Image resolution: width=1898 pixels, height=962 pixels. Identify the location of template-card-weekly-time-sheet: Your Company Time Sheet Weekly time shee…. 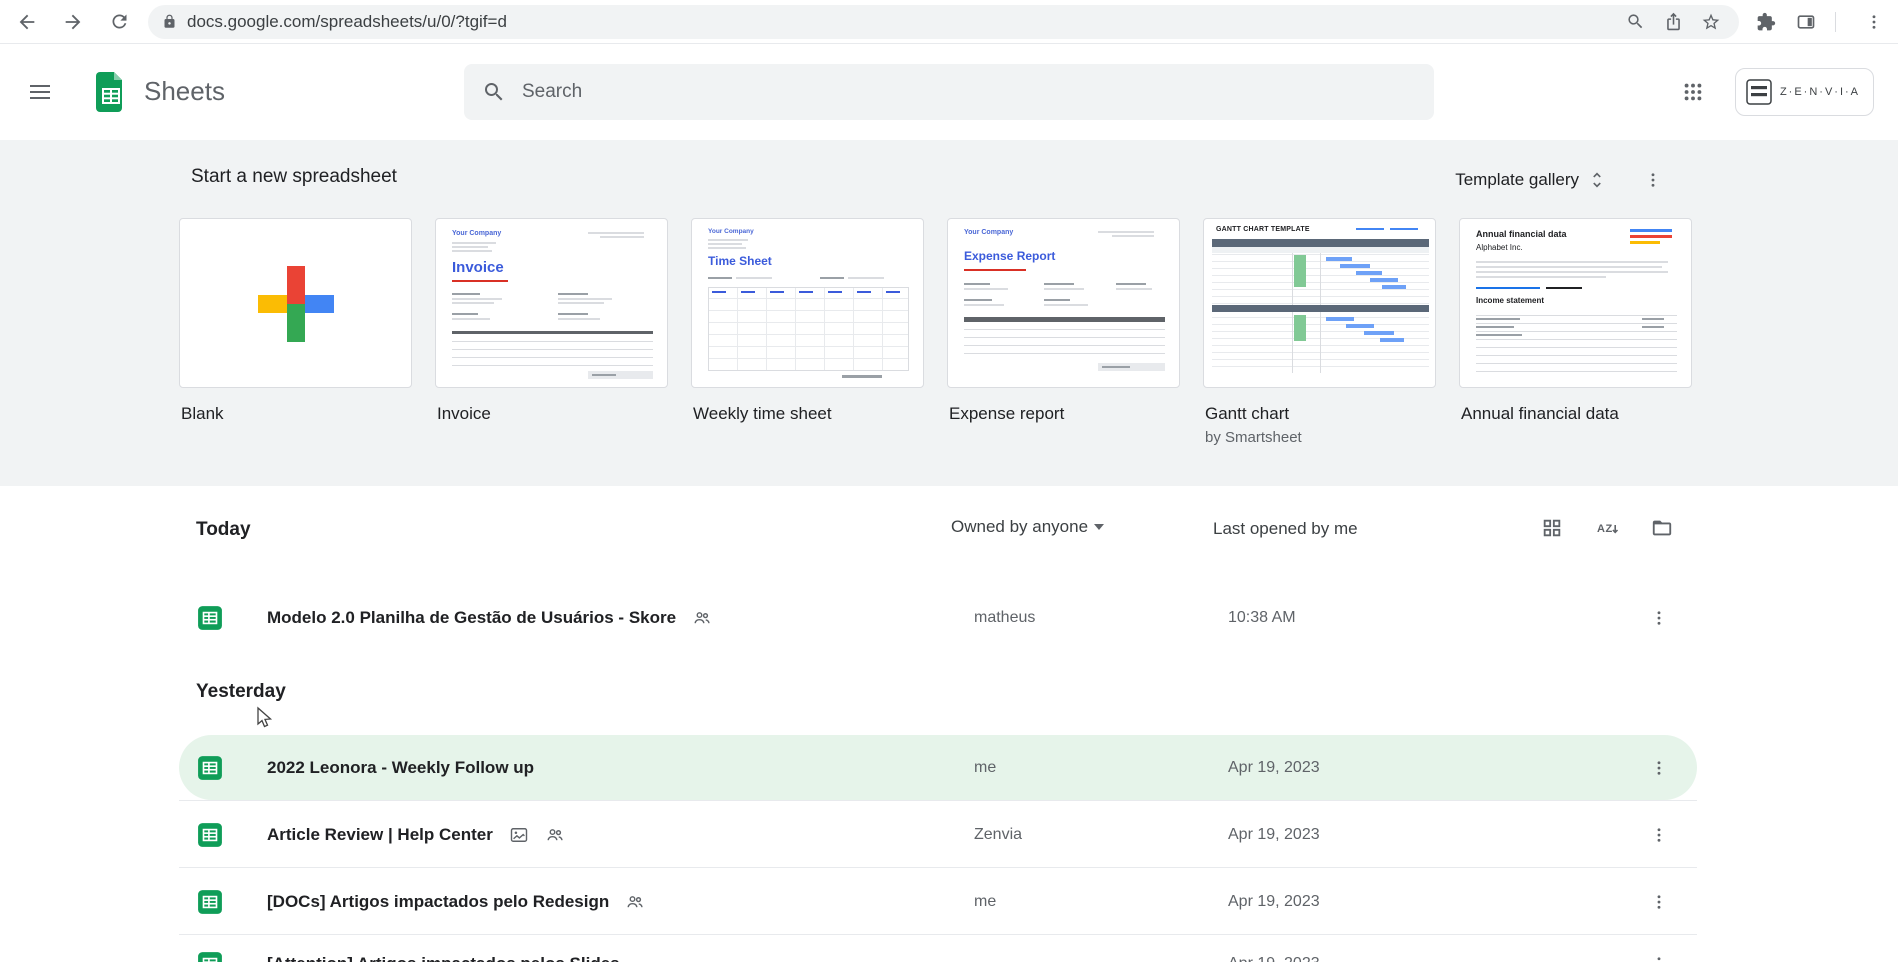
(807, 332).